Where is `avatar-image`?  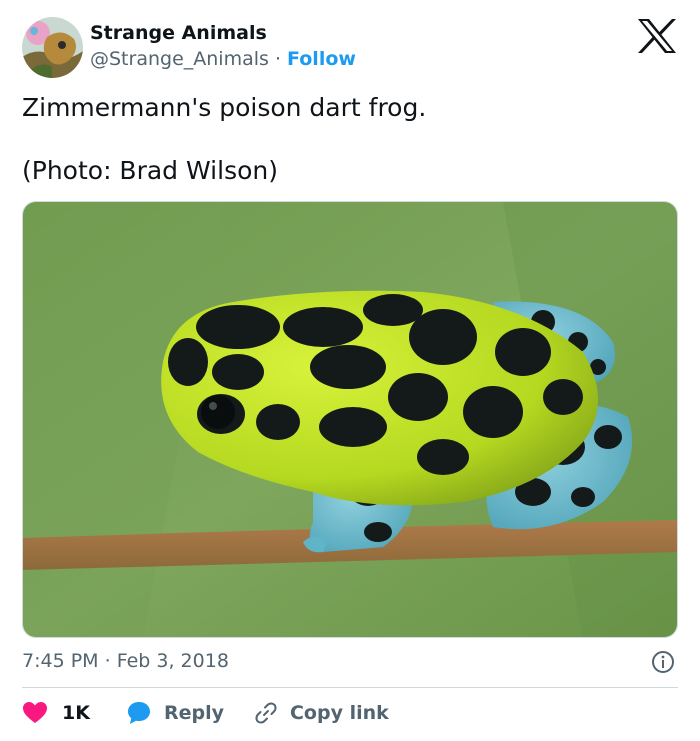 avatar-image is located at coordinates (52, 47).